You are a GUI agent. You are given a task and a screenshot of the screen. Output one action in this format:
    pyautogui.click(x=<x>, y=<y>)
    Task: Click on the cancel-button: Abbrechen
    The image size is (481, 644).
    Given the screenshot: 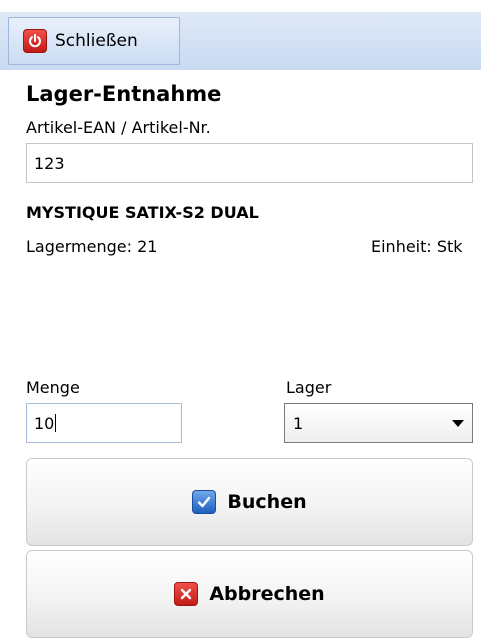 What is the action you would take?
    pyautogui.click(x=249, y=594)
    